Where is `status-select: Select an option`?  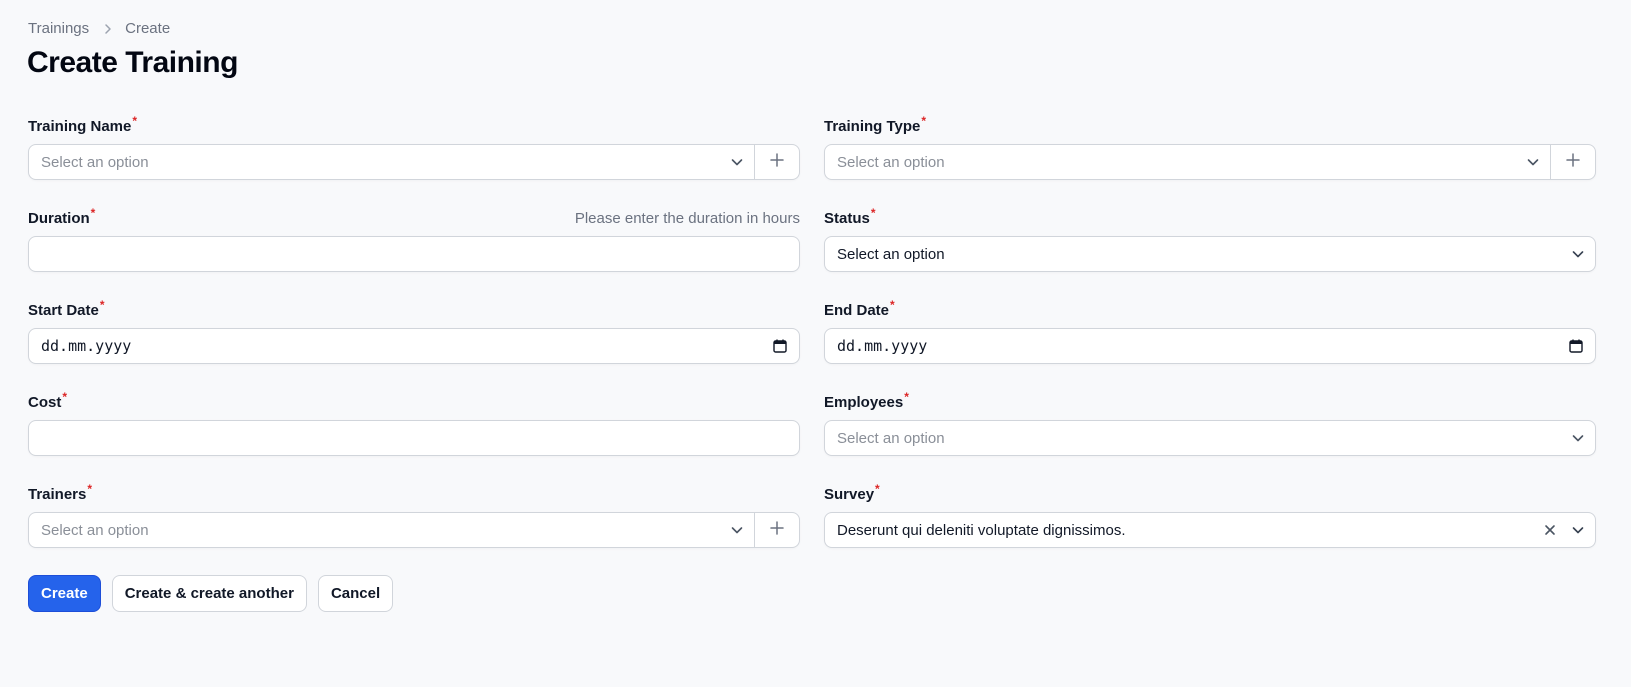
status-select: Select an option is located at coordinates (1210, 254).